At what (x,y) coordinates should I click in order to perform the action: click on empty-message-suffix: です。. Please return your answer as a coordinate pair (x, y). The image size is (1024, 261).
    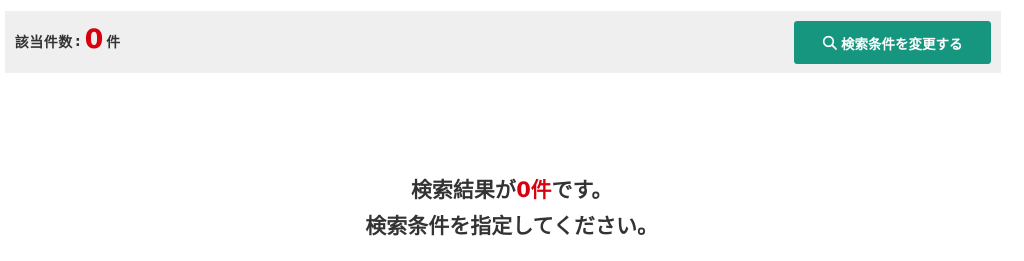
    Looking at the image, I should click on (582, 190).